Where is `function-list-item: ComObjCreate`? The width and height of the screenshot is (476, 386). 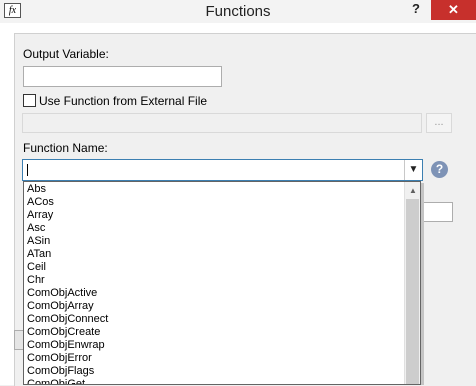 function-list-item: ComObjCreate is located at coordinates (215, 332).